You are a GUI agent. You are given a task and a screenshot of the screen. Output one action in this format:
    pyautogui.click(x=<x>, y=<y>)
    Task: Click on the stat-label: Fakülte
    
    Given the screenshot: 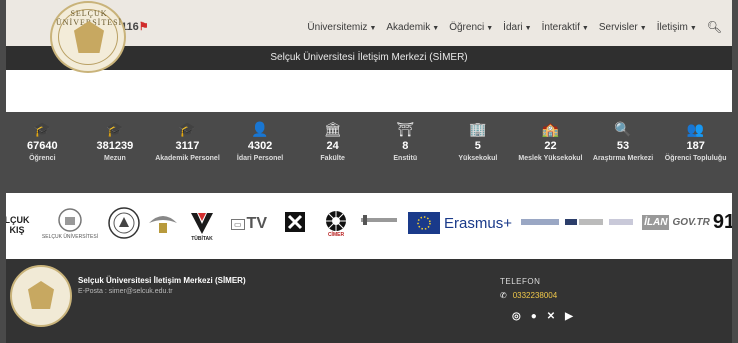 What is the action you would take?
    pyautogui.click(x=332, y=158)
    